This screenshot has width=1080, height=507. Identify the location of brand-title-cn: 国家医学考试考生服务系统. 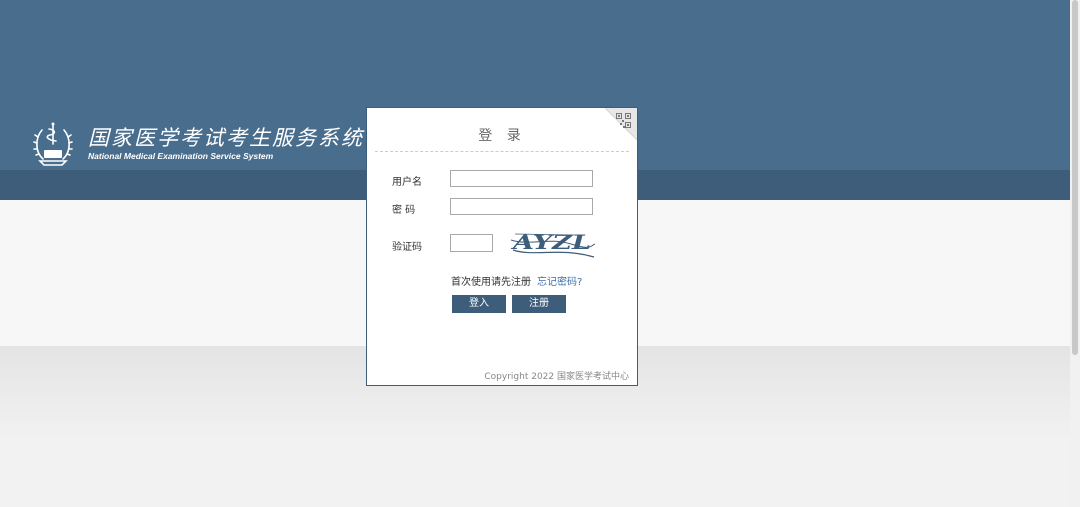
(226, 138).